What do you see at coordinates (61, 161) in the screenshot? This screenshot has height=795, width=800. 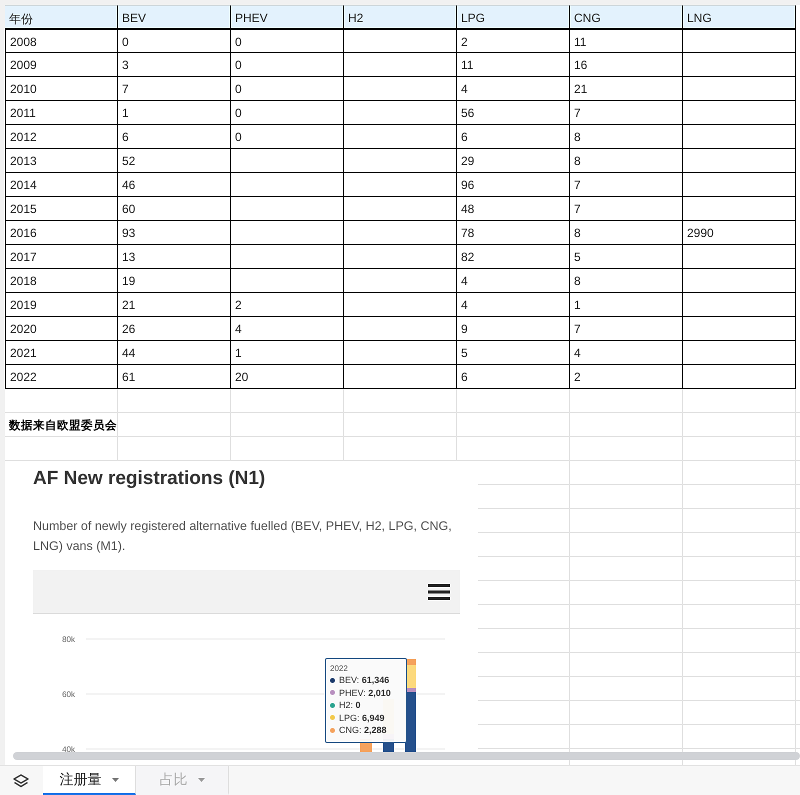 I see `table-cell: 2013` at bounding box center [61, 161].